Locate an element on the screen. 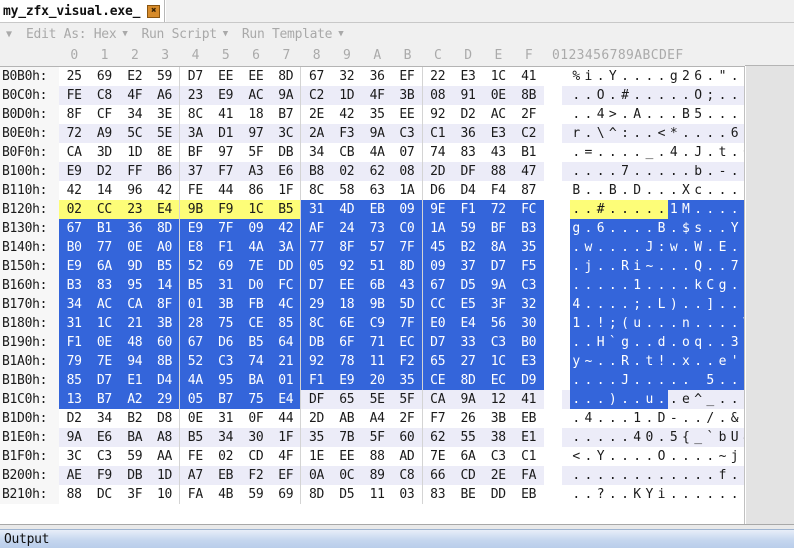 The image size is (794, 548). row-ascii: ..#.....1M....r. is located at coordinates (653, 209).